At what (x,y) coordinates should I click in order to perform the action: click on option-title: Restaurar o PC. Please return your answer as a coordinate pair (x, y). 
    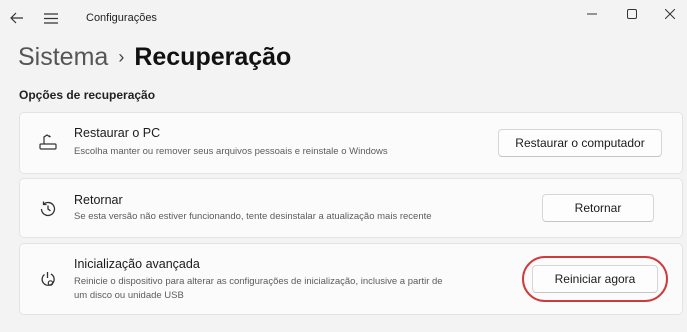
    Looking at the image, I should click on (117, 133).